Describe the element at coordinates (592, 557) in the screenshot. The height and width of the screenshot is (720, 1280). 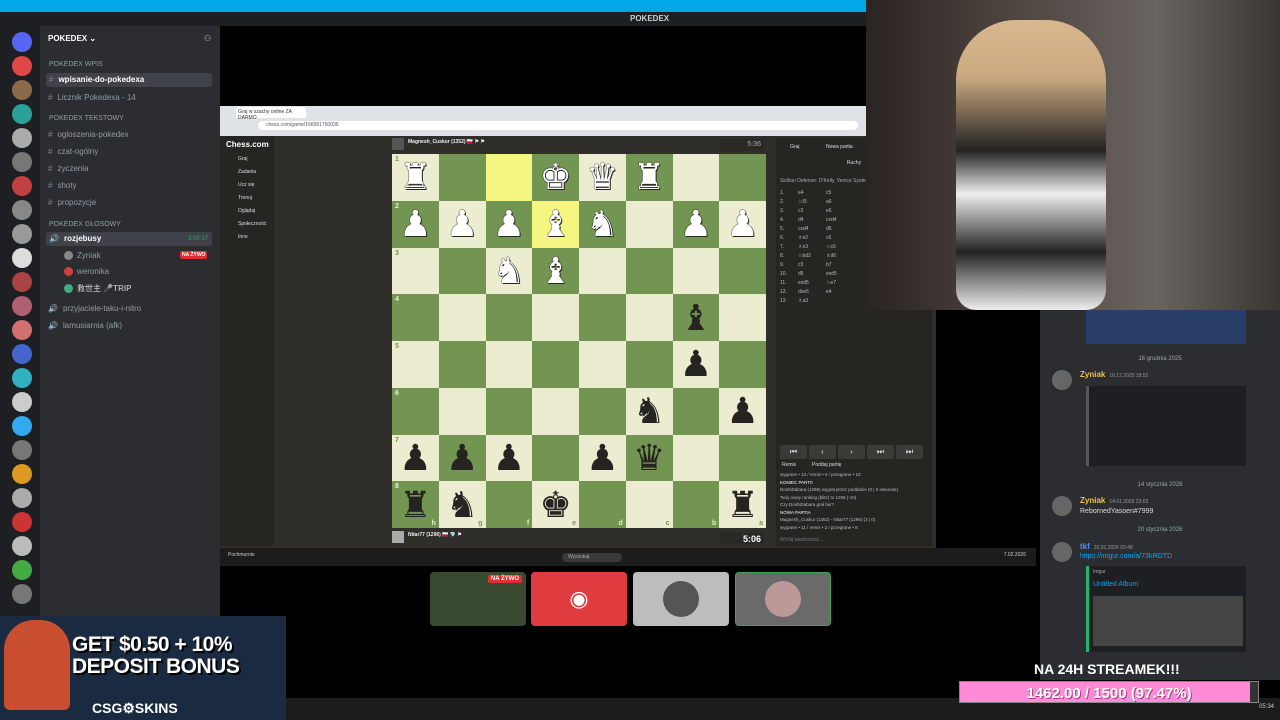
I see `taskbar-search: Wyszukaj` at that location.